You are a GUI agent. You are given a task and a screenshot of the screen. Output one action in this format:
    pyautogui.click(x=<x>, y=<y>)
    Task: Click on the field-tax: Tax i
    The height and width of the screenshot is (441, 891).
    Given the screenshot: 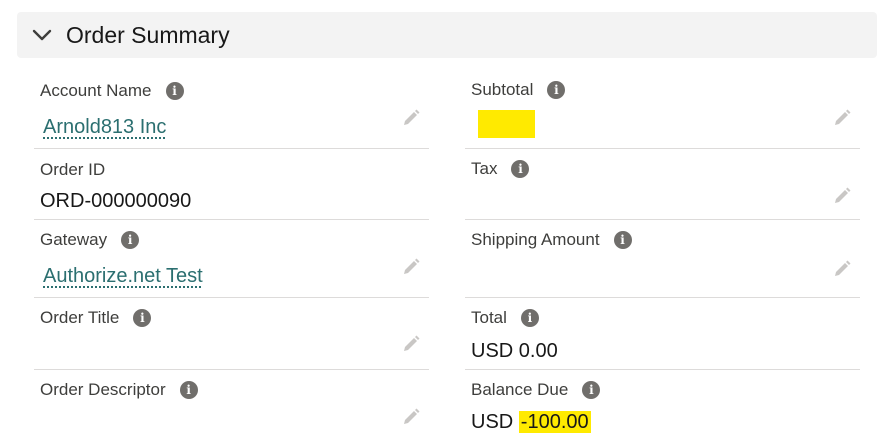 What is the action you would take?
    pyautogui.click(x=662, y=189)
    